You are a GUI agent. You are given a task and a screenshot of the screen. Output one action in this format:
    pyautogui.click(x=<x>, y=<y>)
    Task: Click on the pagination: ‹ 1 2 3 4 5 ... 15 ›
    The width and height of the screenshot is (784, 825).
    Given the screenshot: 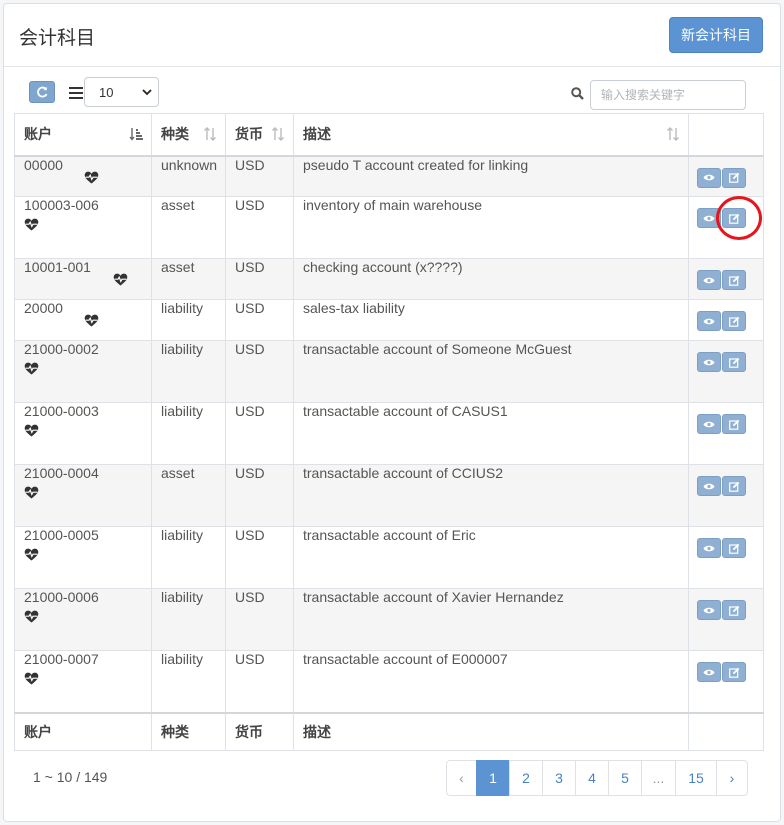 What is the action you would take?
    pyautogui.click(x=597, y=778)
    